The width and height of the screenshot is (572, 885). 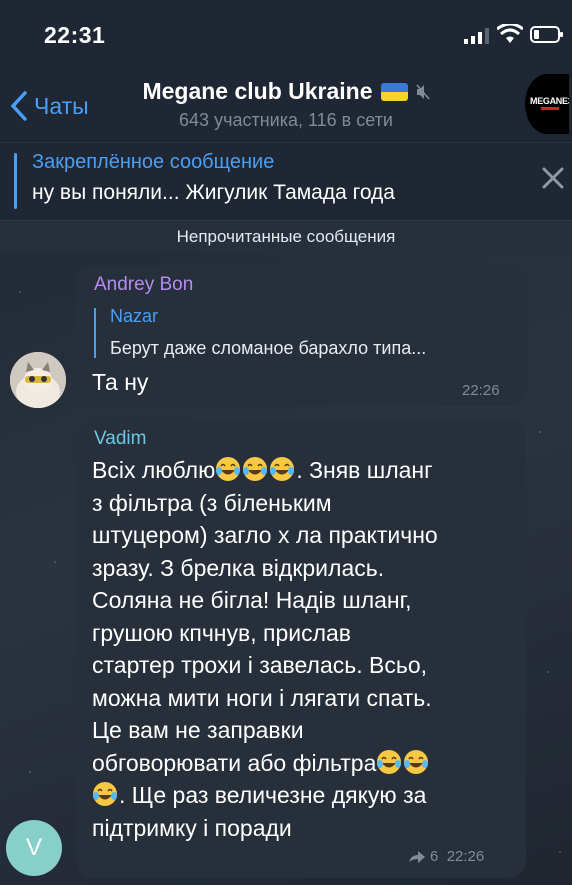 I want to click on muted-icon, so click(x=422, y=91).